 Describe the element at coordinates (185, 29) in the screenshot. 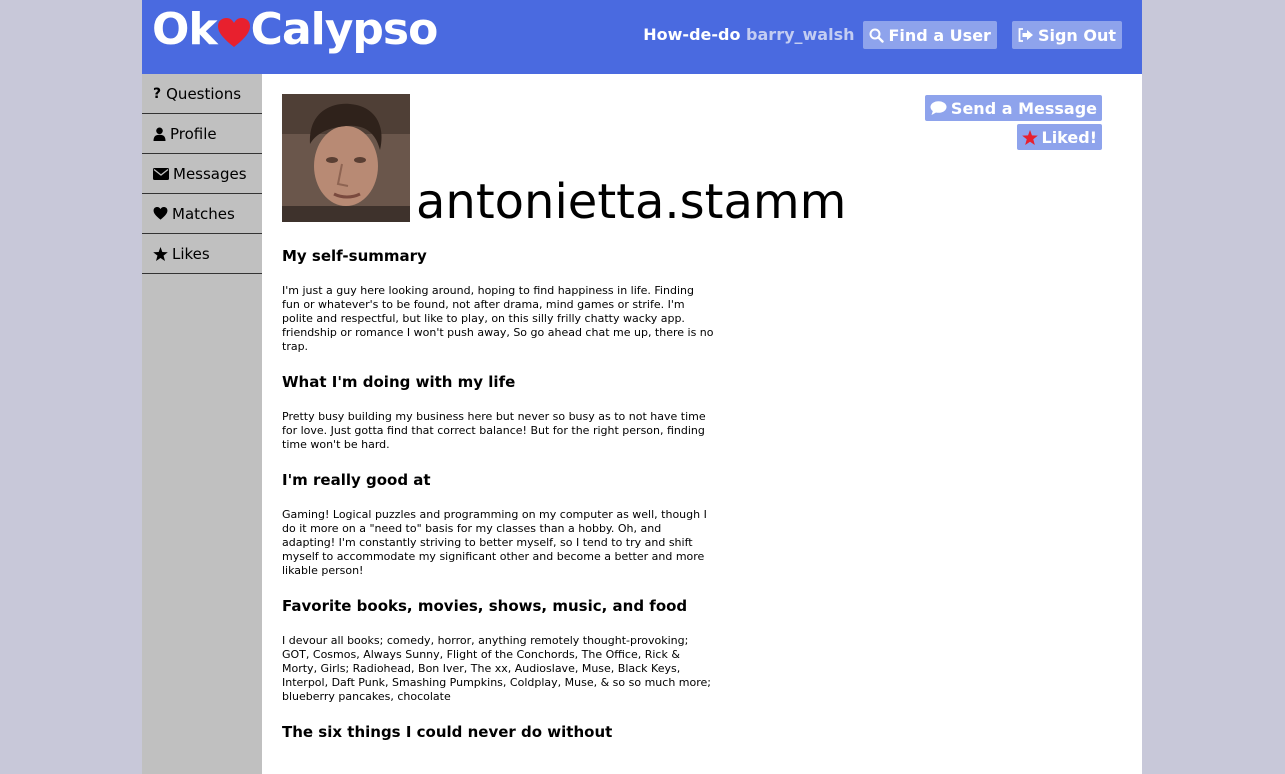

I see `logo-text-ok: Ok` at that location.